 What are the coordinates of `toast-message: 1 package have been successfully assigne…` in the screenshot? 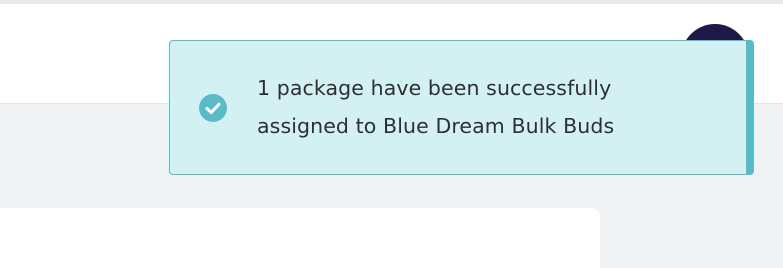 It's located at (436, 107).